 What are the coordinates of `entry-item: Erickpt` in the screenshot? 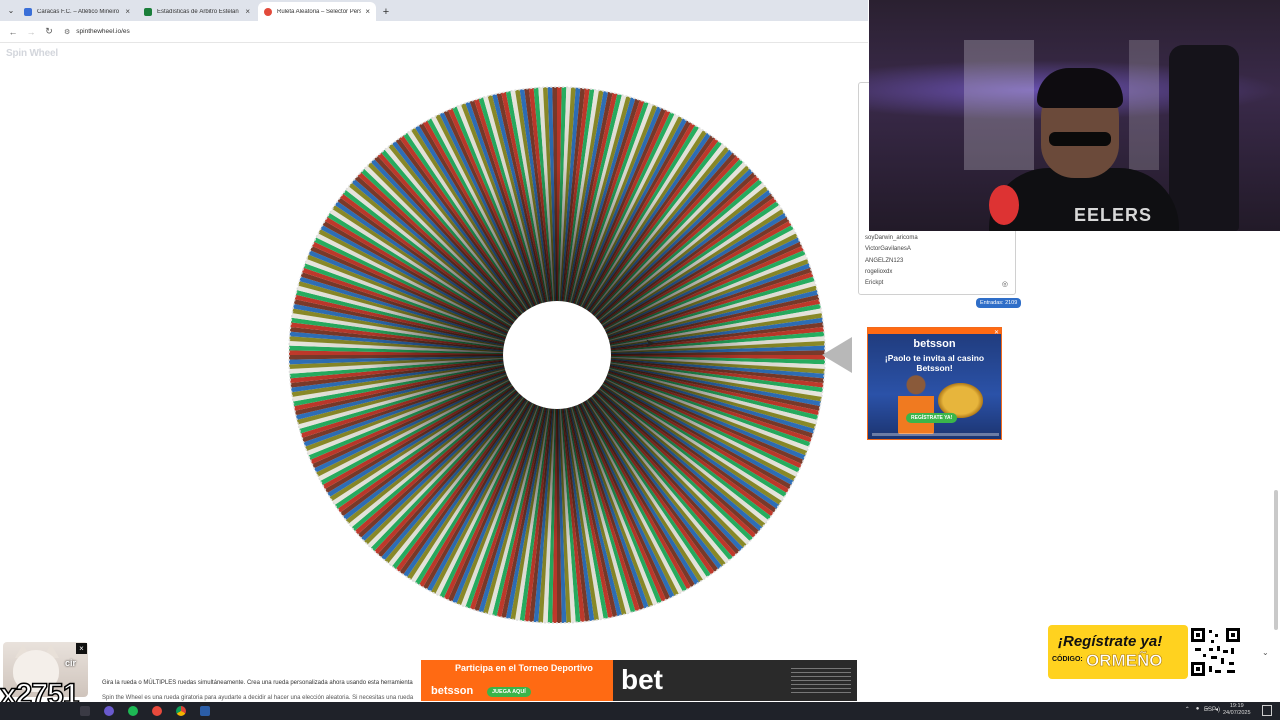 It's located at (891, 283).